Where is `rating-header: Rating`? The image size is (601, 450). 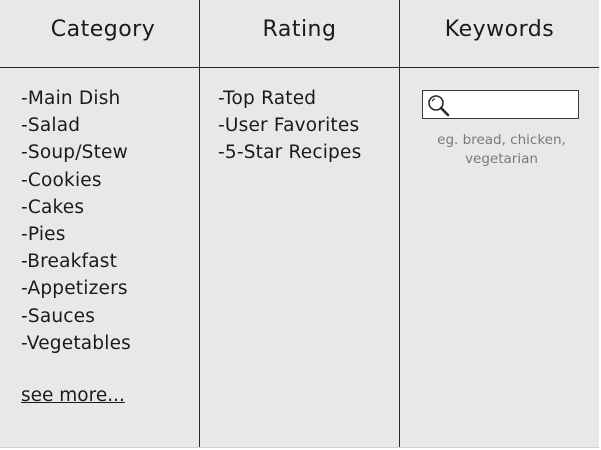 rating-header: Rating is located at coordinates (299, 29).